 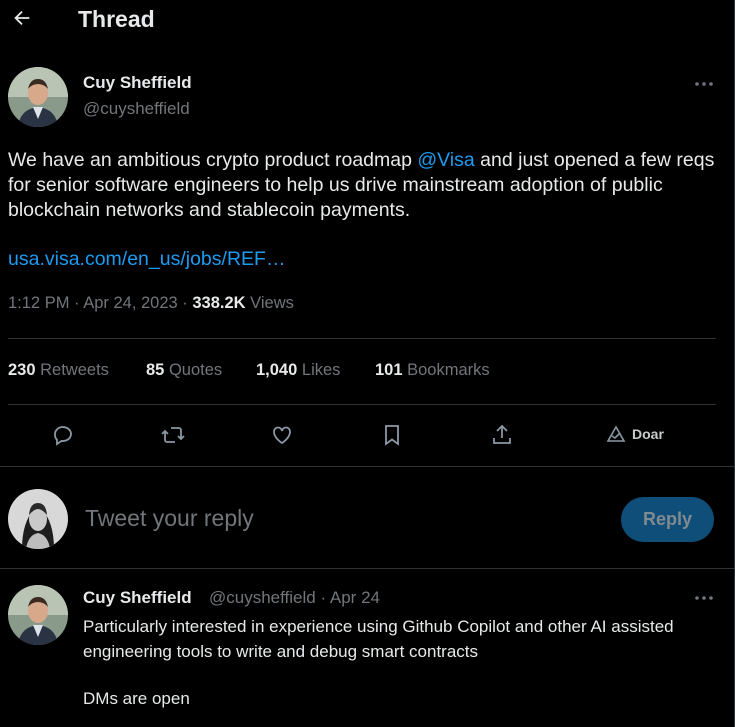 I want to click on doar-button: Doar, so click(x=635, y=434).